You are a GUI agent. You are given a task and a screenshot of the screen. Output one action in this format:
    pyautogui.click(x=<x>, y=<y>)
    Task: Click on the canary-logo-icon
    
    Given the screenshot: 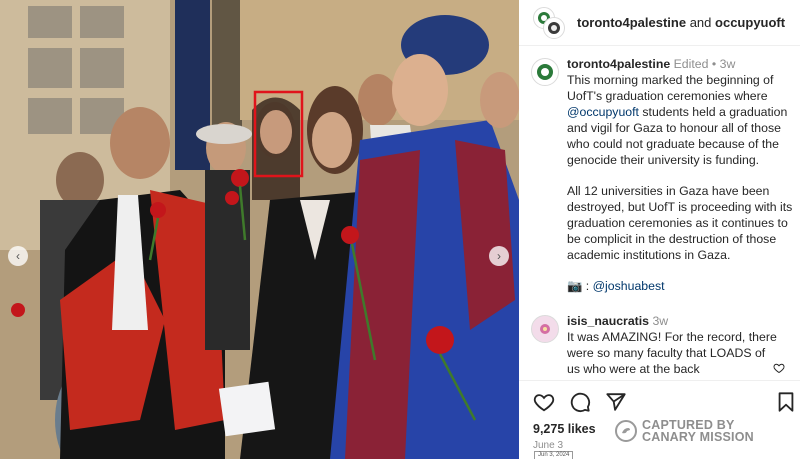 What is the action you would take?
    pyautogui.click(x=626, y=431)
    